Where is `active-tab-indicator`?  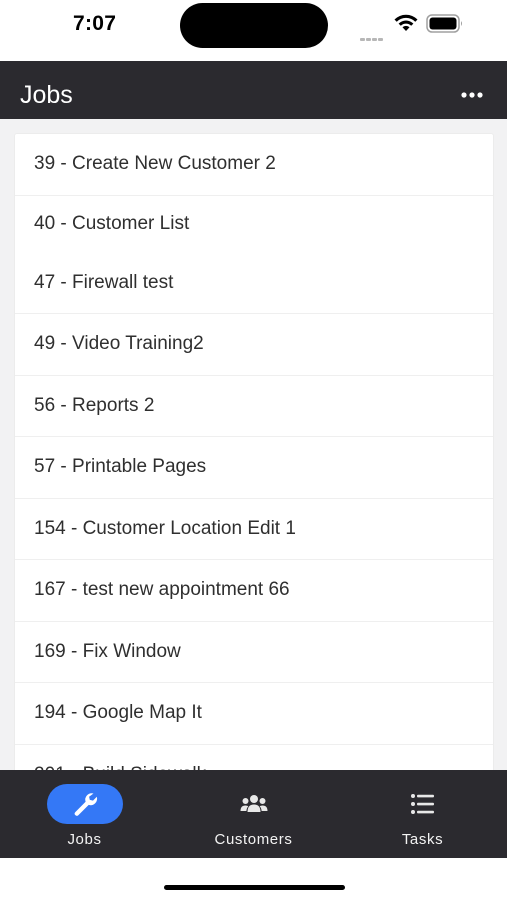 active-tab-indicator is located at coordinates (84, 804).